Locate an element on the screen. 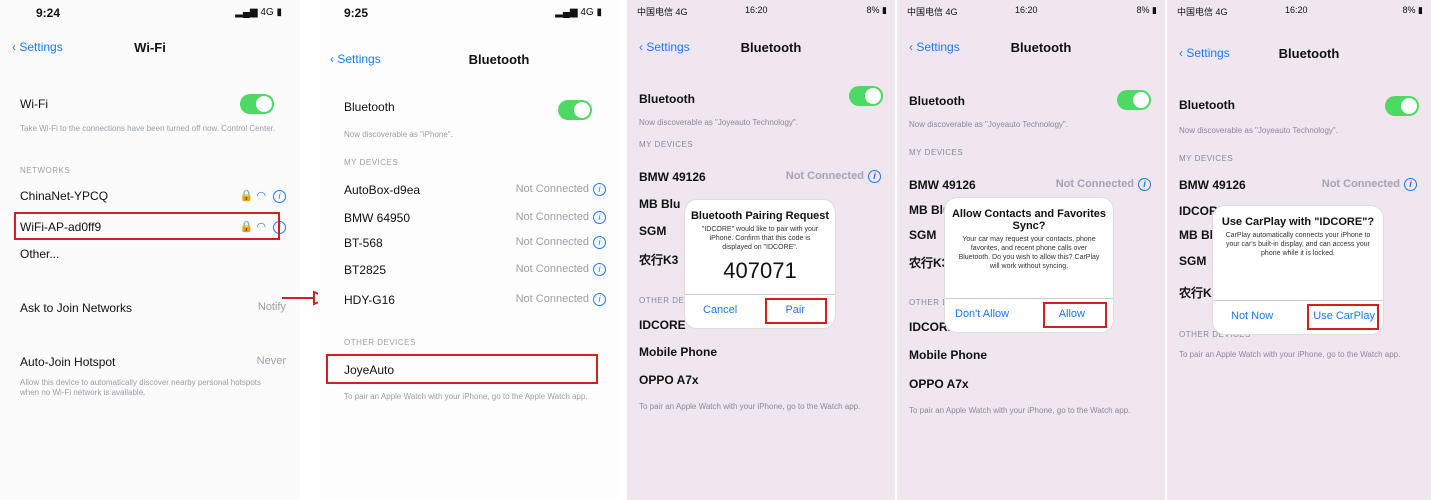  status-time: 9:25 is located at coordinates (356, 13).